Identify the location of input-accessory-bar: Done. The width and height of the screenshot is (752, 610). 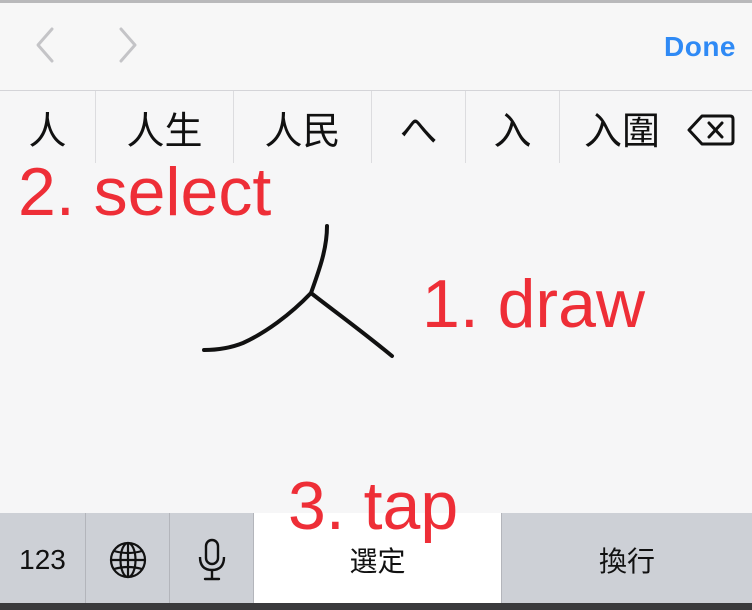
(376, 45).